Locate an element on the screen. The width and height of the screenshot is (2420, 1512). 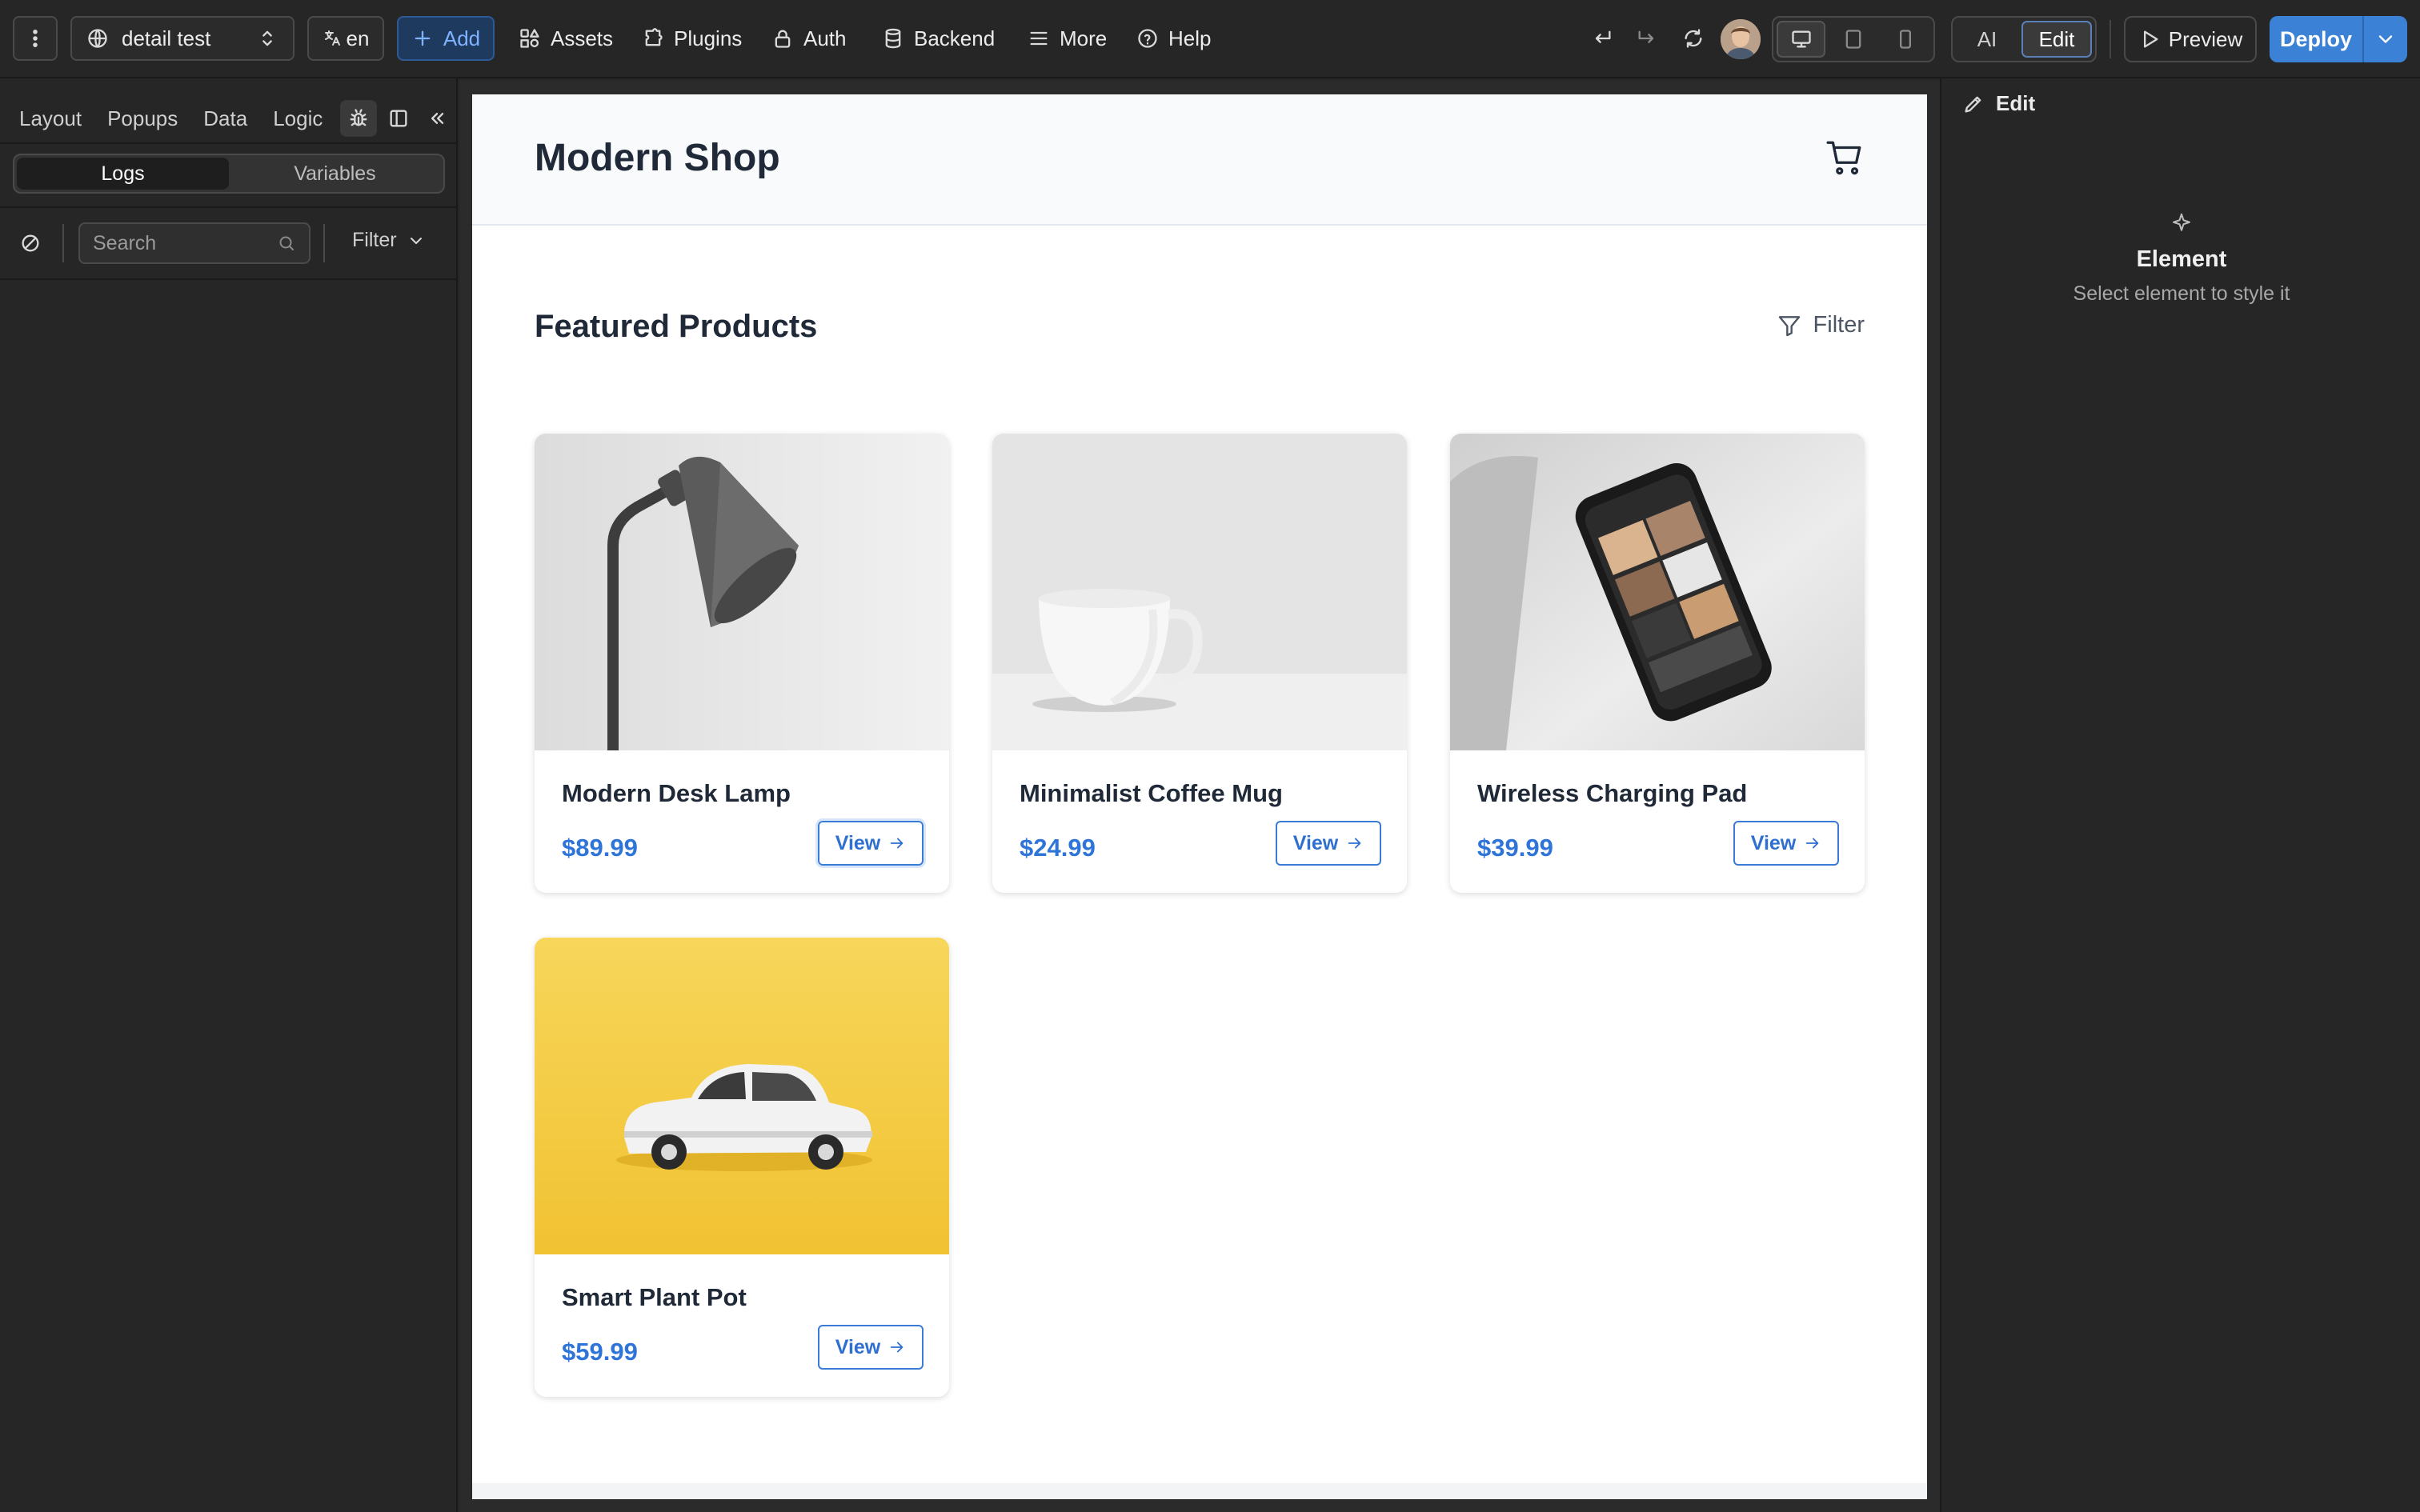
preview-button: Preview is located at coordinates (2190, 39).